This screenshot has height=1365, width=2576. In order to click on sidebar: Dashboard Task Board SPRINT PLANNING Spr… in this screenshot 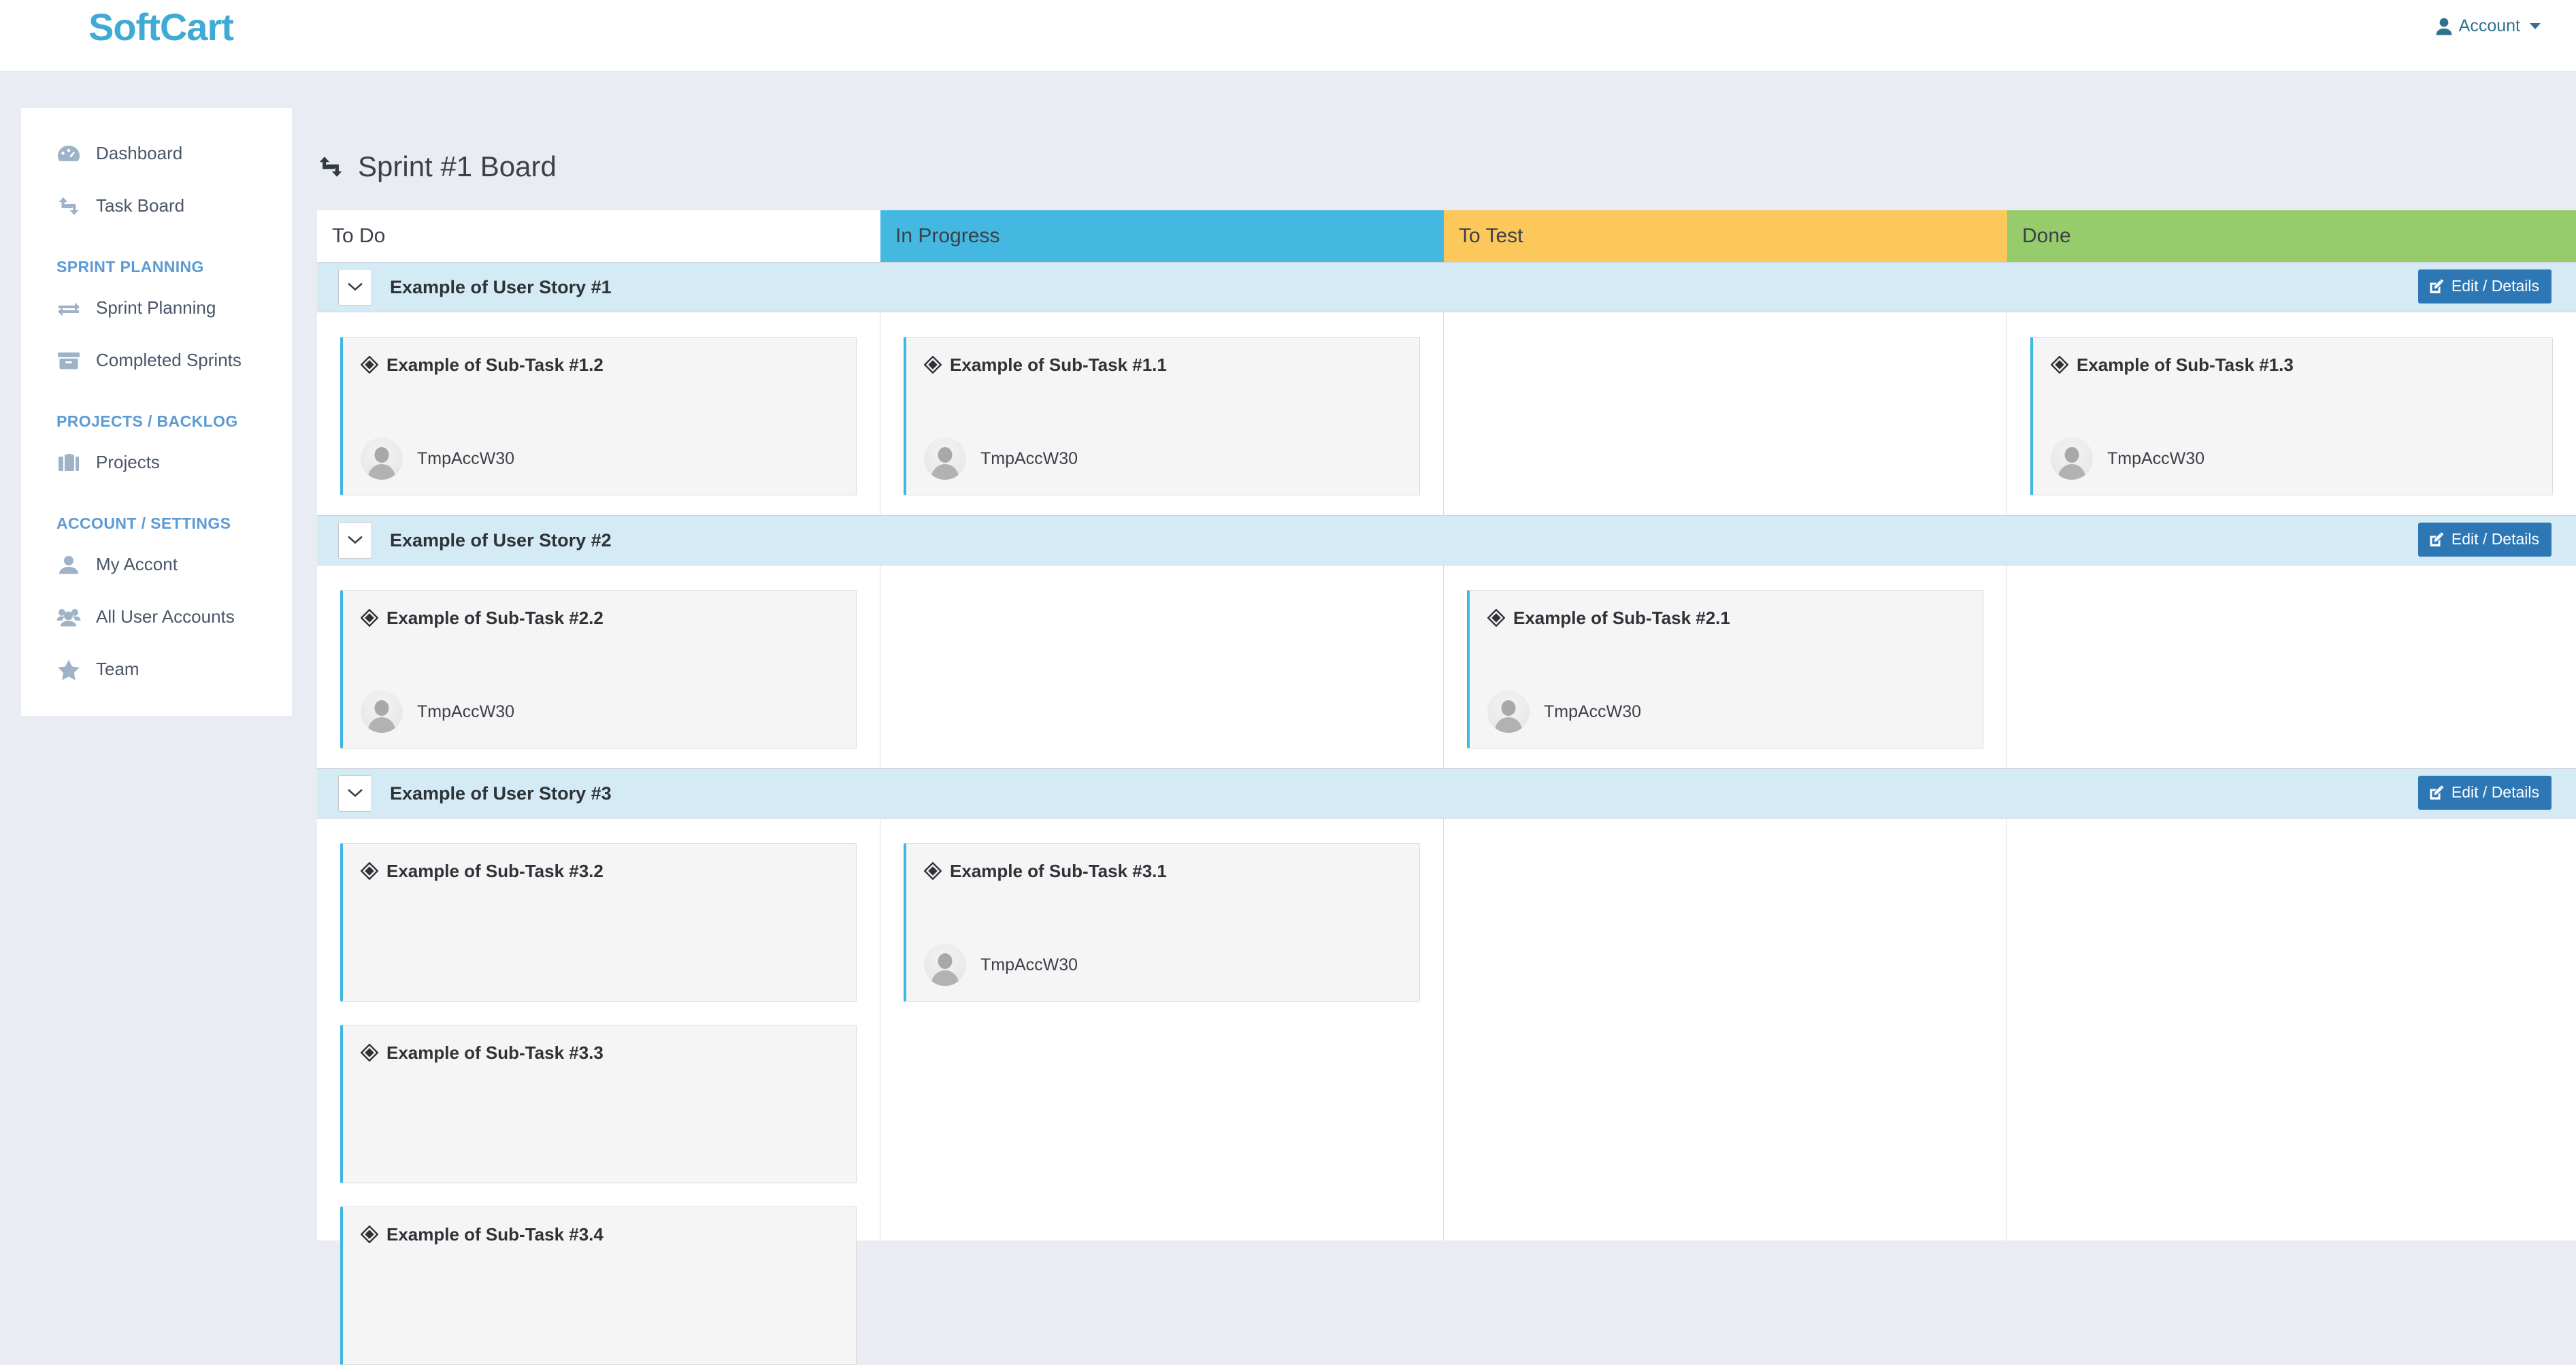, I will do `click(156, 412)`.